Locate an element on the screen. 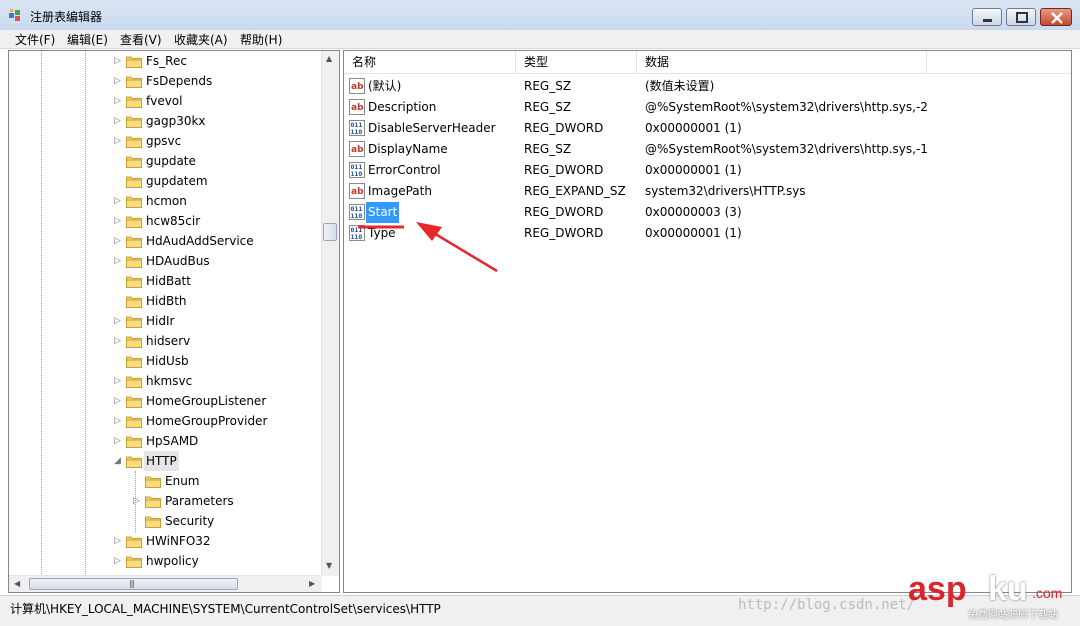 This screenshot has height=626, width=1080. tree-node-label: FsDepends is located at coordinates (179, 81).